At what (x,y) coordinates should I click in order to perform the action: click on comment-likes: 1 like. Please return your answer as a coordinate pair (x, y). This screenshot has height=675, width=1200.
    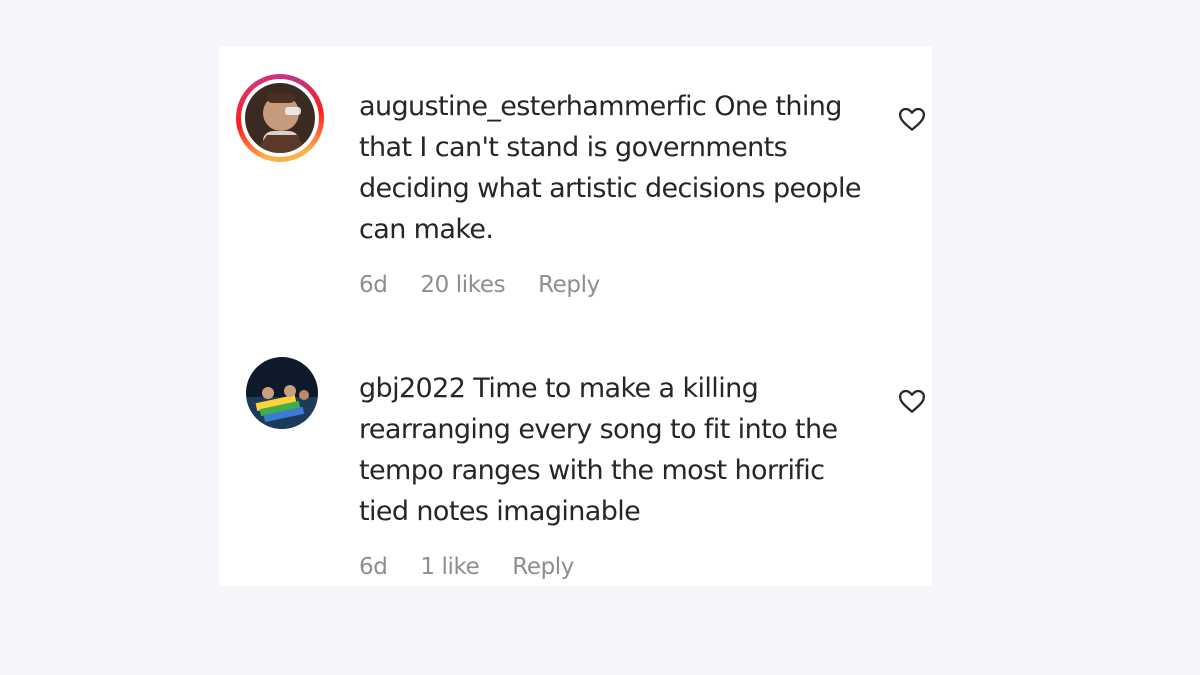
    Looking at the image, I should click on (449, 567).